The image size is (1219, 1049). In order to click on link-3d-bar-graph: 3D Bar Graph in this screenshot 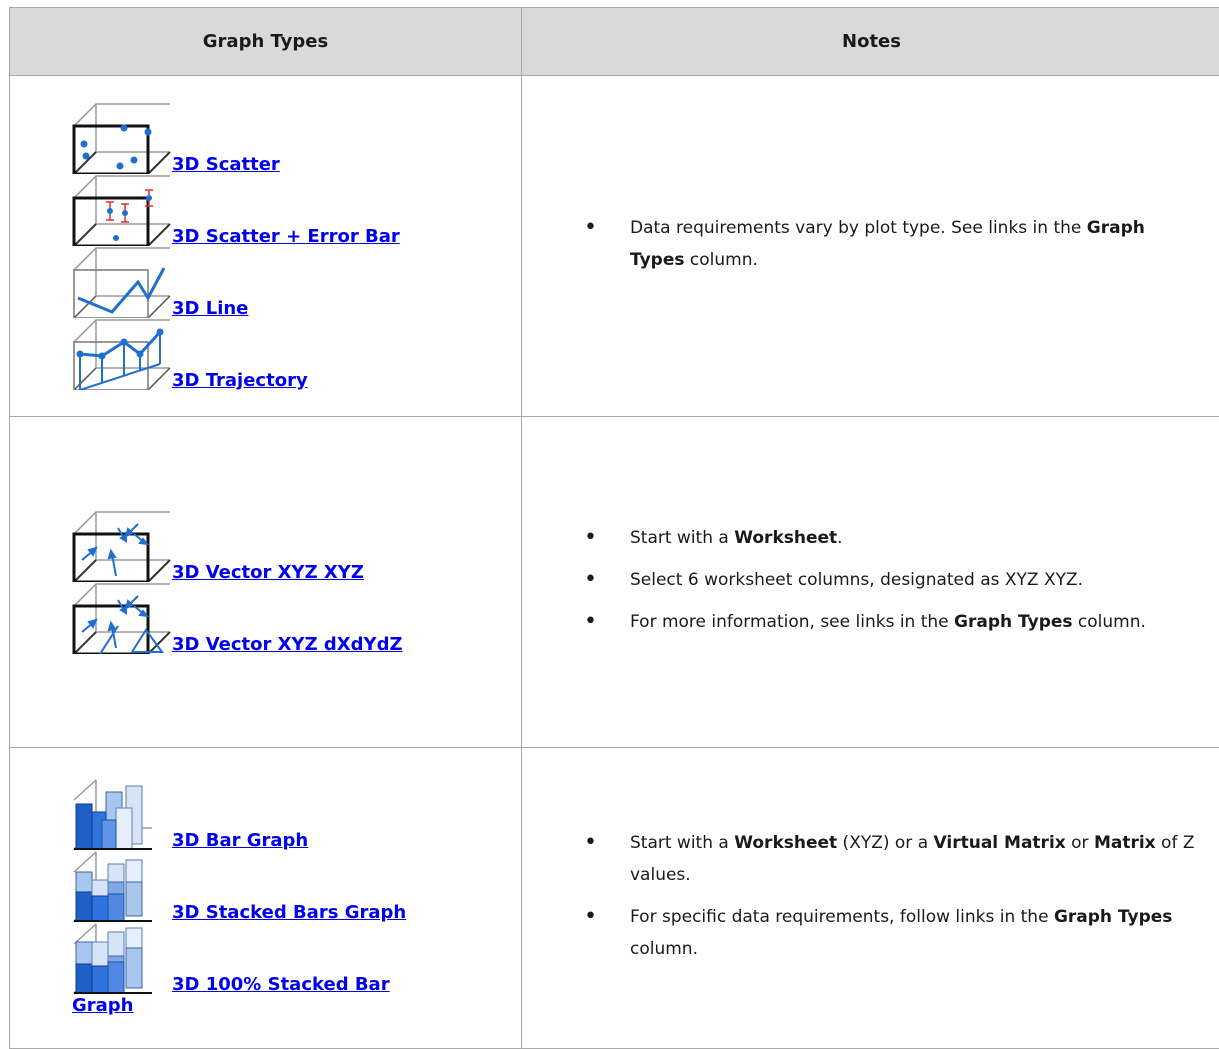, I will do `click(240, 841)`.